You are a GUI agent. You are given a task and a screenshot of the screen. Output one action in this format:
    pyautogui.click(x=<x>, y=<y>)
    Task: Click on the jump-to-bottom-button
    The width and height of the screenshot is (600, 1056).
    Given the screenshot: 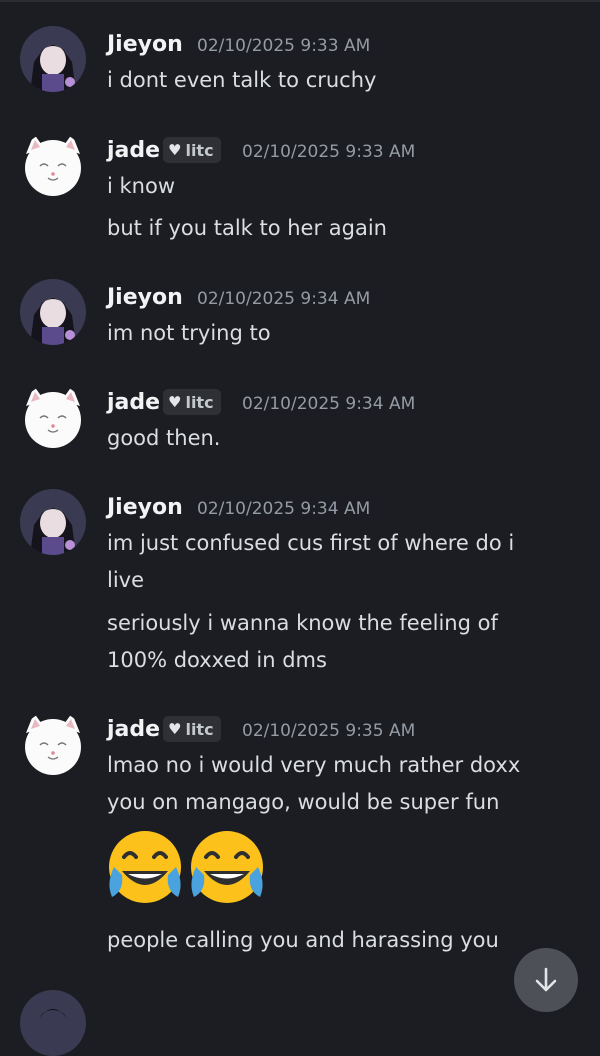 What is the action you would take?
    pyautogui.click(x=546, y=980)
    